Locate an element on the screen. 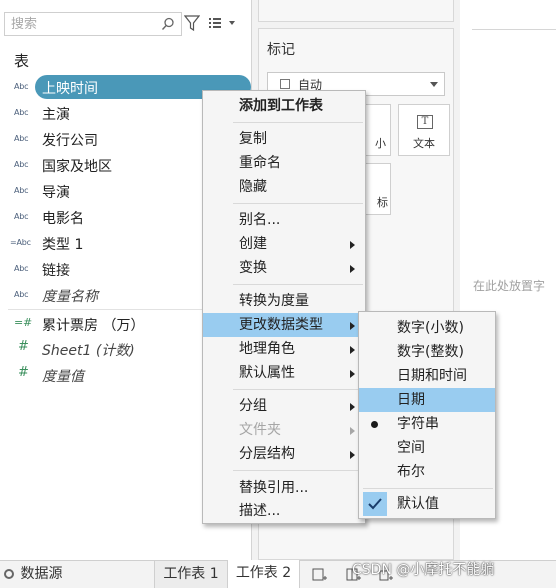  menu-item-create: 创建 is located at coordinates (284, 244).